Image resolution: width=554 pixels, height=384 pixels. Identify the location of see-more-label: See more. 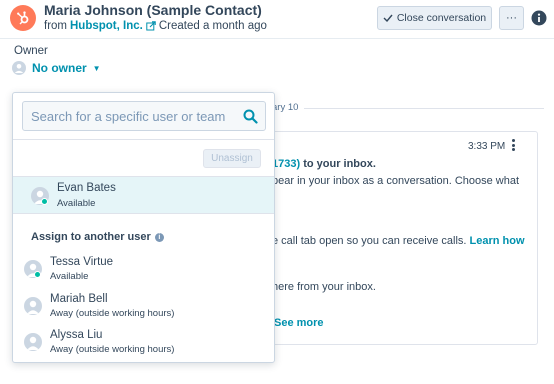
(299, 323).